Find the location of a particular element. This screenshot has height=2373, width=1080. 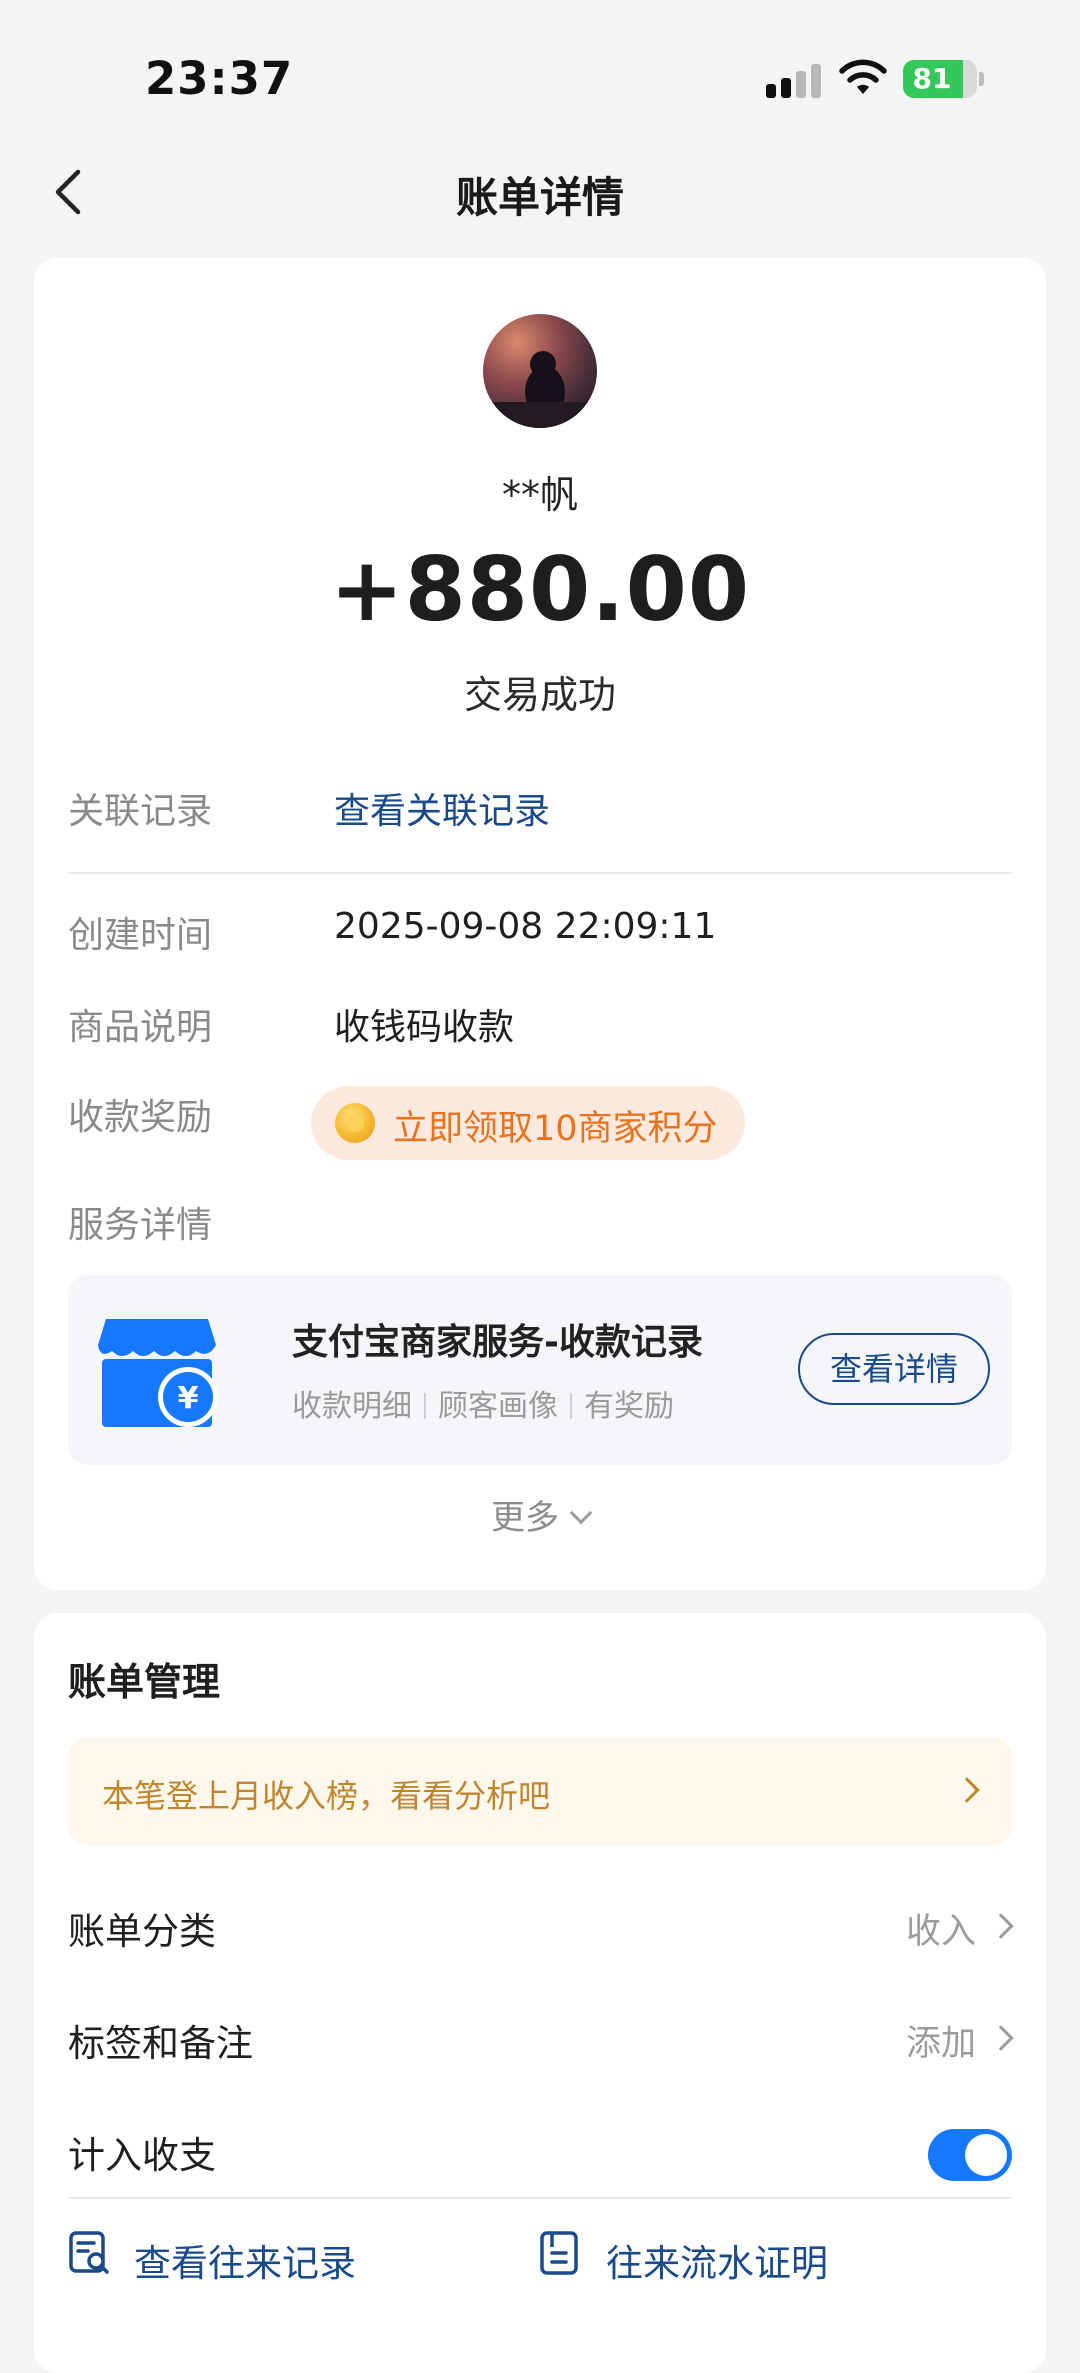

battery-icon: 81 is located at coordinates (940, 79).